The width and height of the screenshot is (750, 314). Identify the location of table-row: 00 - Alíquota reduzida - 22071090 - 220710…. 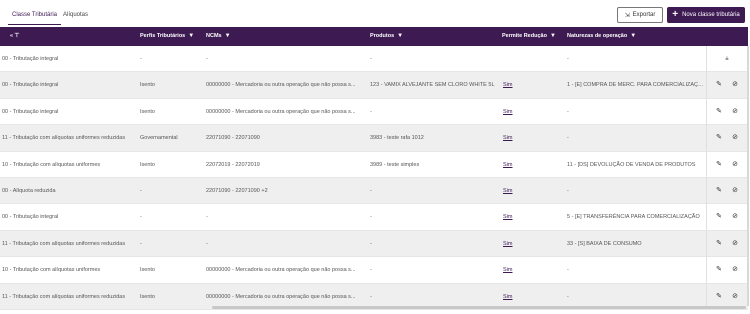
(374, 191).